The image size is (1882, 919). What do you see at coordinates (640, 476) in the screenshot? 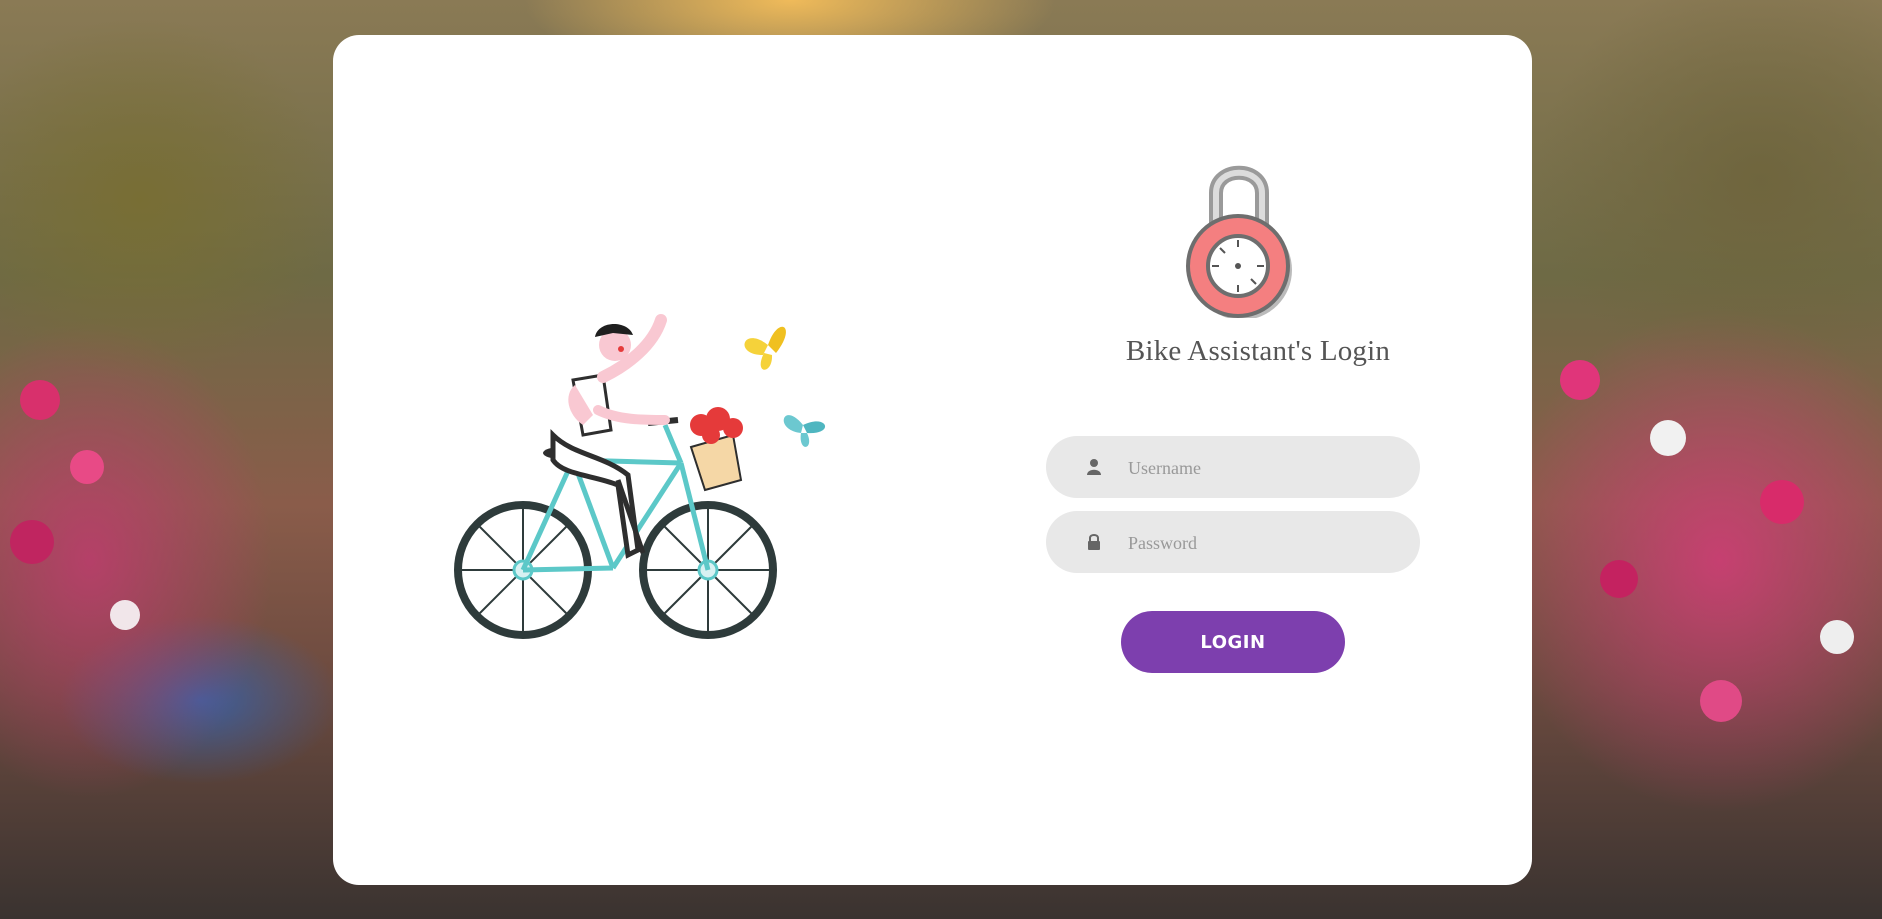
I see `cyclist-illustration` at bounding box center [640, 476].